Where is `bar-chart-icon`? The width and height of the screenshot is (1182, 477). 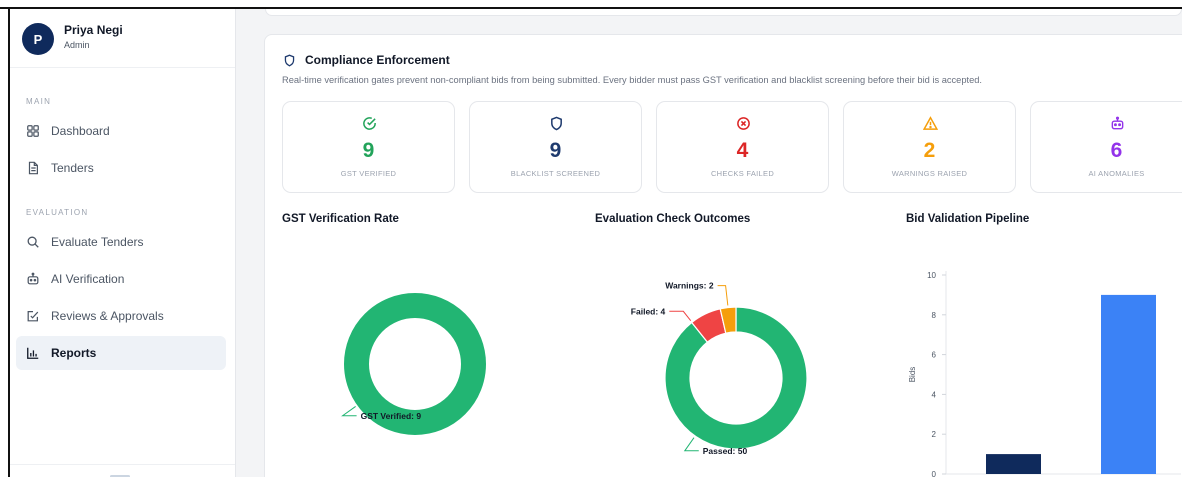 bar-chart-icon is located at coordinates (33, 353).